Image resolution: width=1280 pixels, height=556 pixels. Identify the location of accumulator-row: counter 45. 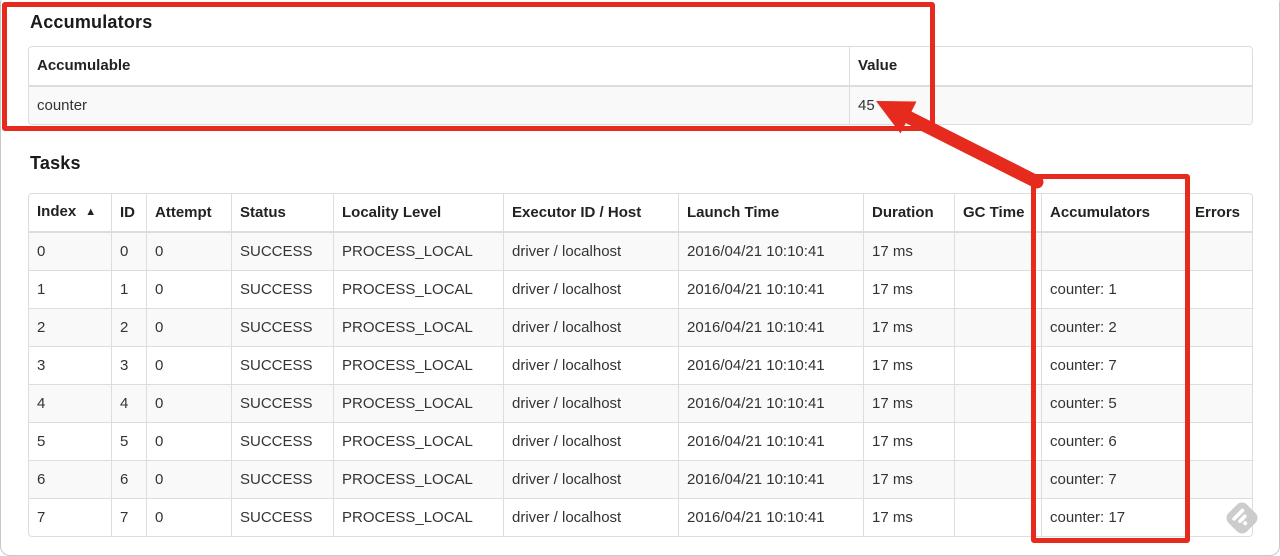
(640, 105).